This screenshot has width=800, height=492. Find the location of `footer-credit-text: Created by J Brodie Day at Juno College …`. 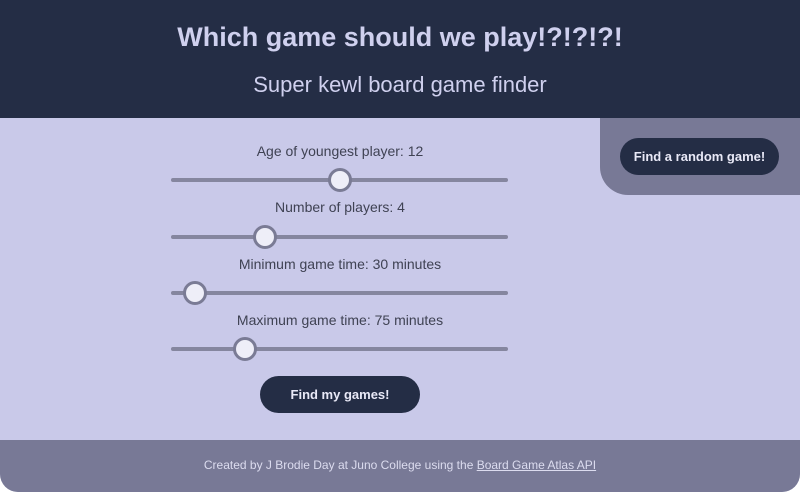

footer-credit-text: Created by J Brodie Day at Juno College … is located at coordinates (340, 465).